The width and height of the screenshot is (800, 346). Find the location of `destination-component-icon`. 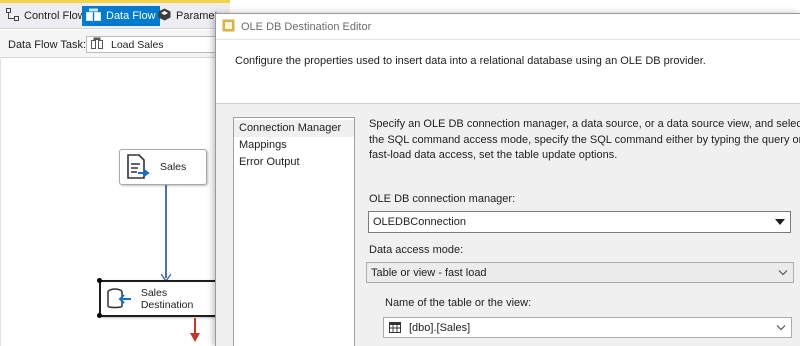

destination-component-icon is located at coordinates (119, 299).